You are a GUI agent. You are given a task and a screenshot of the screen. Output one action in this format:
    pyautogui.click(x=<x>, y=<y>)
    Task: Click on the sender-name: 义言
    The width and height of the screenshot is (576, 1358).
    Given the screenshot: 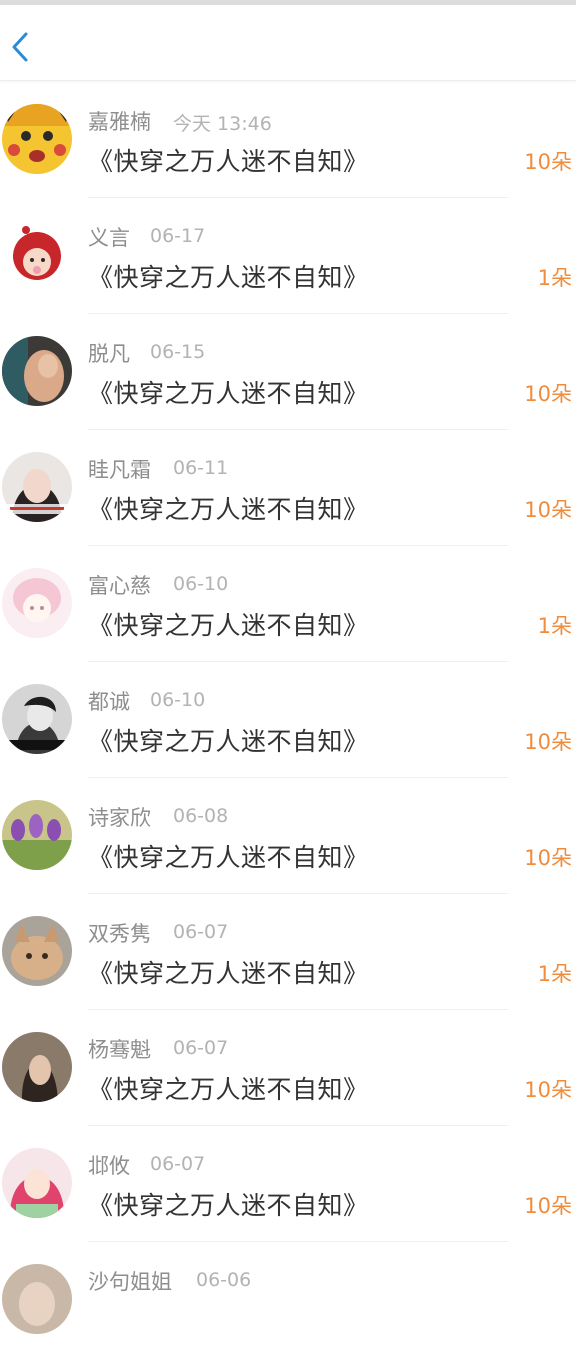 What is the action you would take?
    pyautogui.click(x=109, y=238)
    